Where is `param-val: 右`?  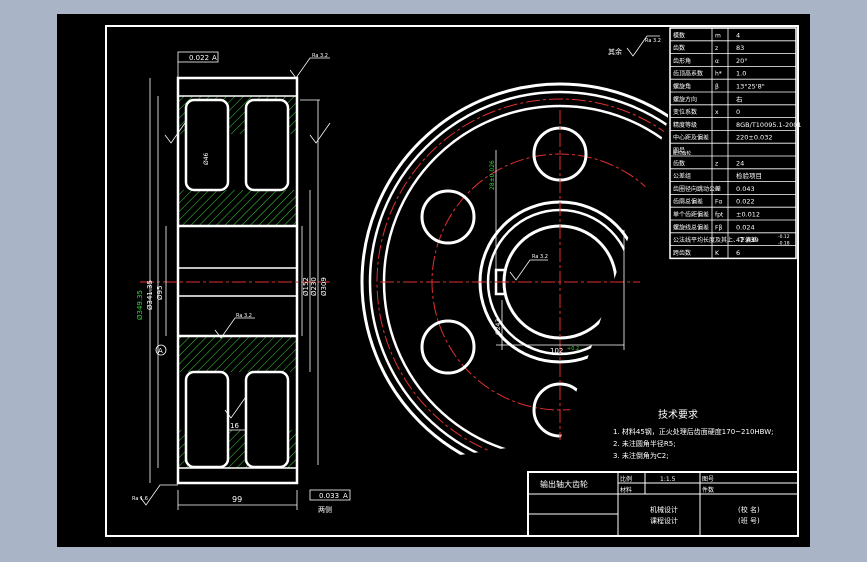
param-val: 右 is located at coordinates (739, 98).